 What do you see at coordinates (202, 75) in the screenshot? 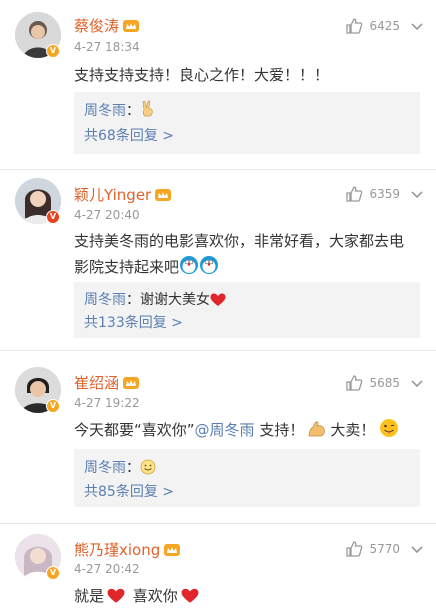
I see `comment-text: 支持支持支持！良心之作！大爱！！！` at bounding box center [202, 75].